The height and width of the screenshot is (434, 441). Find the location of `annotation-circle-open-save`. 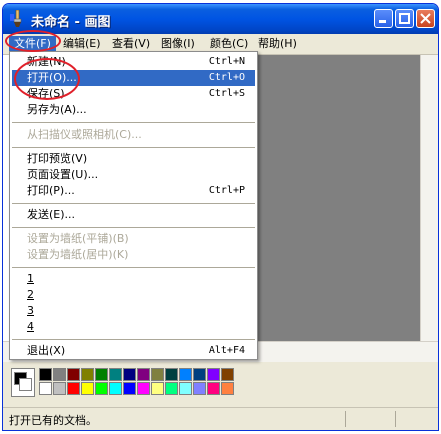

annotation-circle-open-save is located at coordinates (47, 79).